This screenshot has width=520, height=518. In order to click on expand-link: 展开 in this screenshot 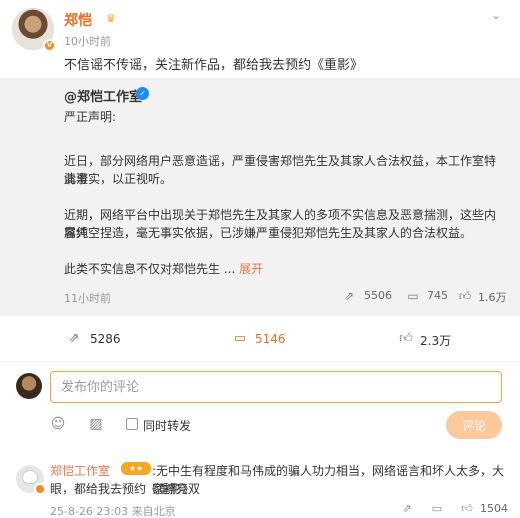, I will do `click(251, 269)`.